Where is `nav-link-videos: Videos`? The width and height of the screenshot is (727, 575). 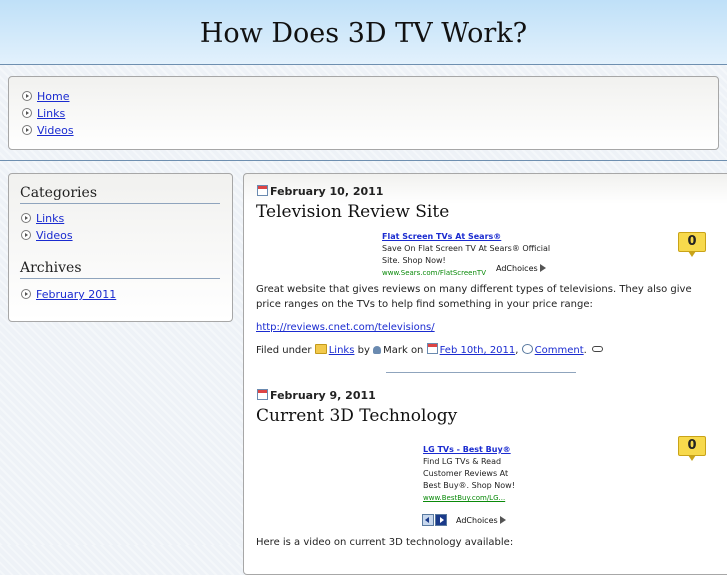 nav-link-videos: Videos is located at coordinates (55, 130).